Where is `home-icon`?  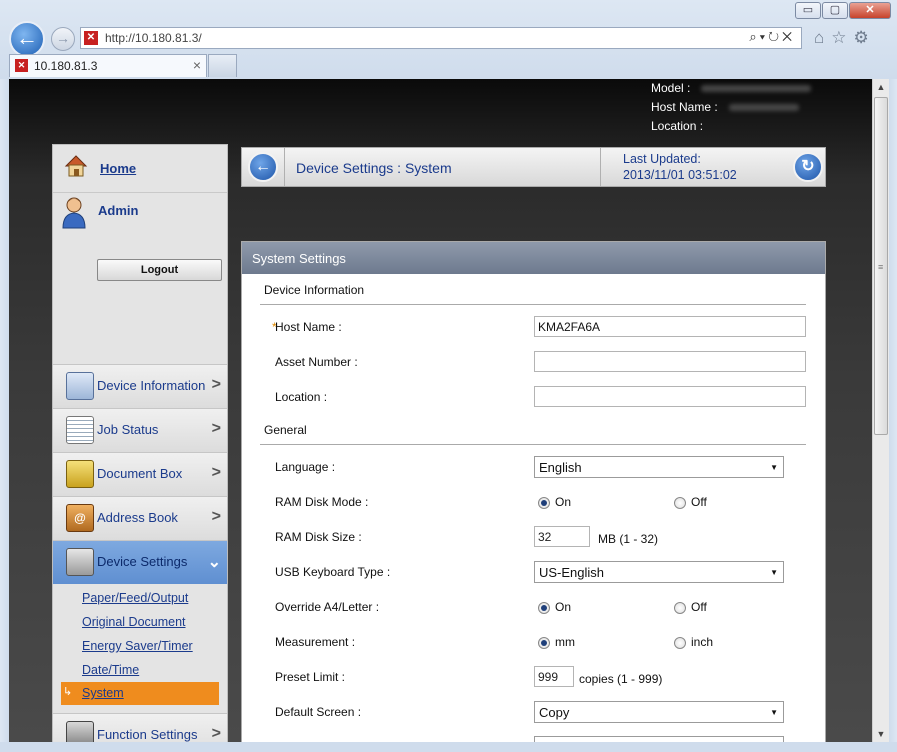 home-icon is located at coordinates (76, 166).